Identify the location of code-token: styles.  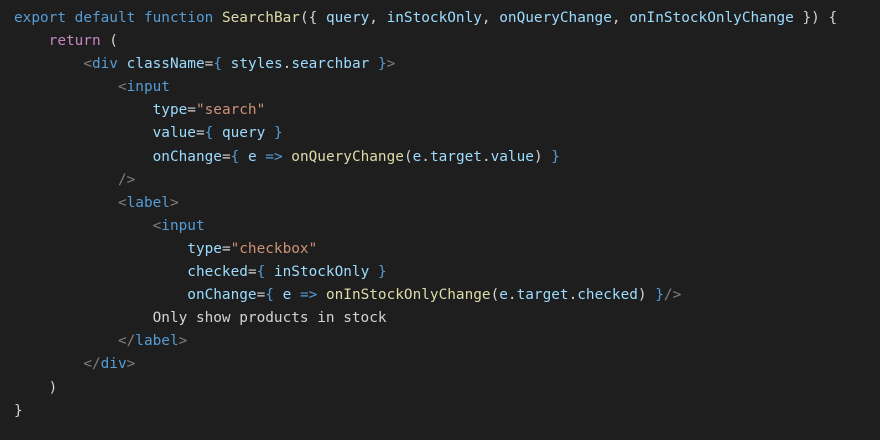
(256, 64).